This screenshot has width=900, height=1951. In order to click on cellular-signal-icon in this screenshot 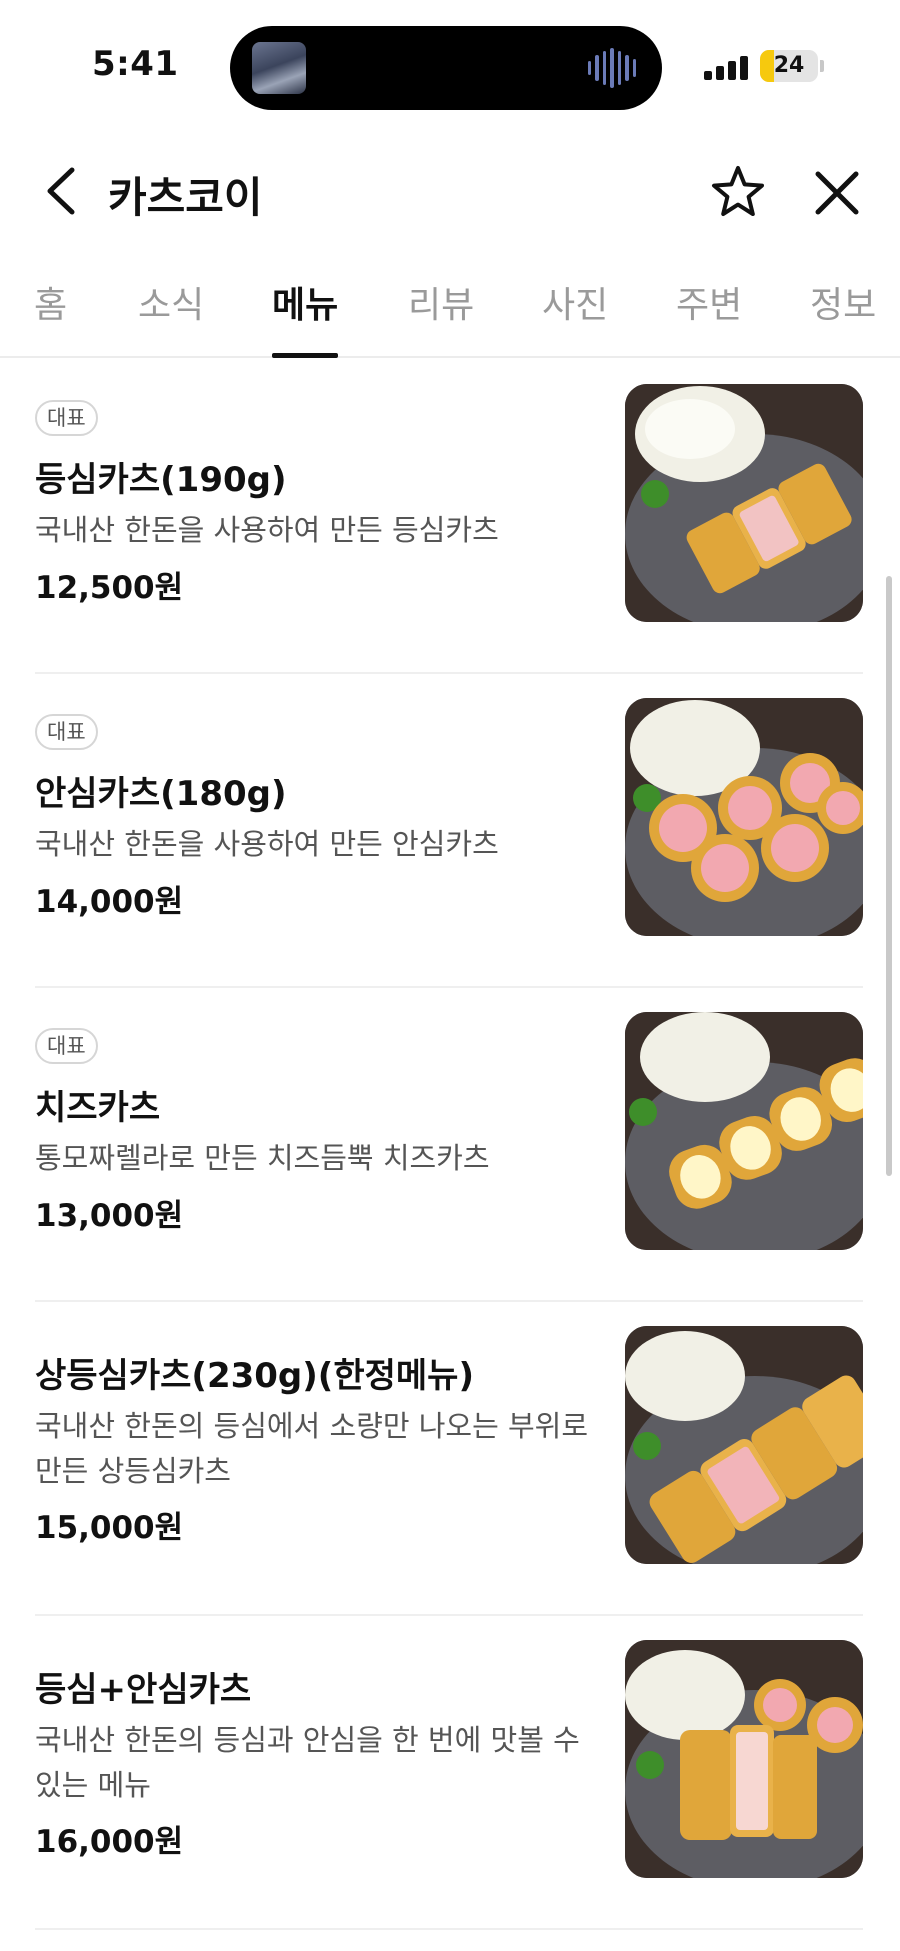, I will do `click(726, 67)`.